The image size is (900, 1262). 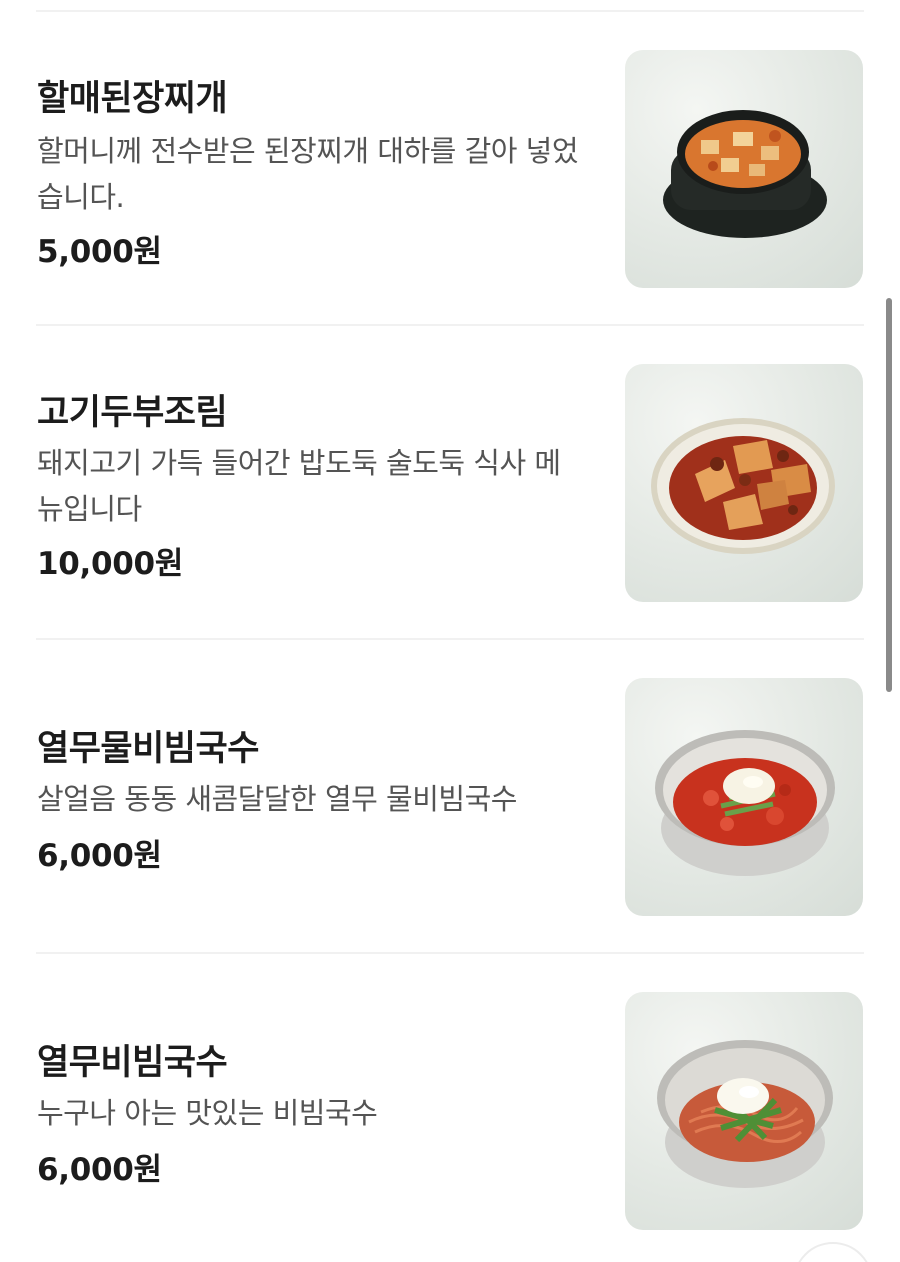 I want to click on menu-item-price: 10,000원, so click(x=110, y=564).